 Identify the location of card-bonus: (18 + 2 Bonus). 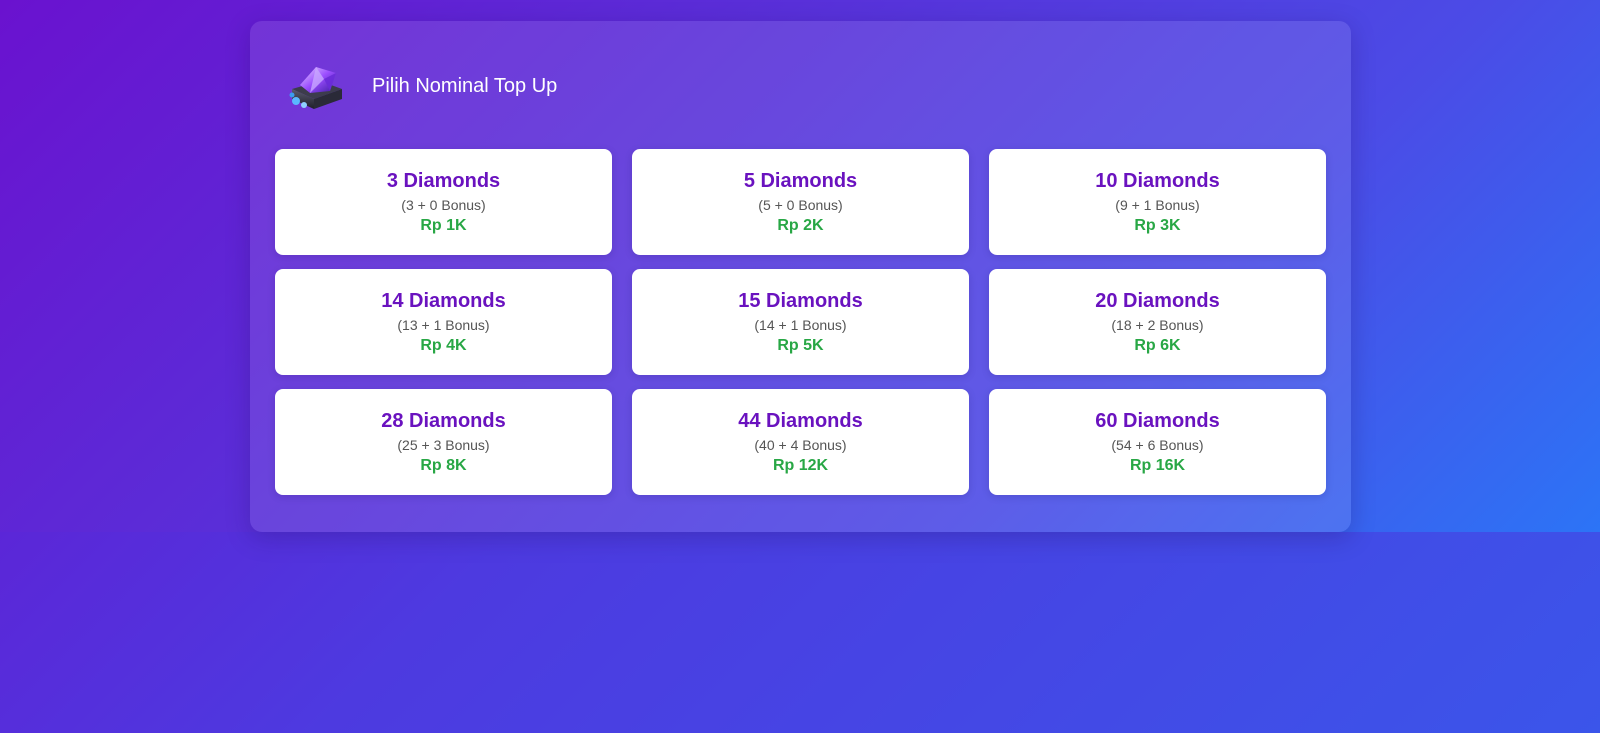
(1157, 324).